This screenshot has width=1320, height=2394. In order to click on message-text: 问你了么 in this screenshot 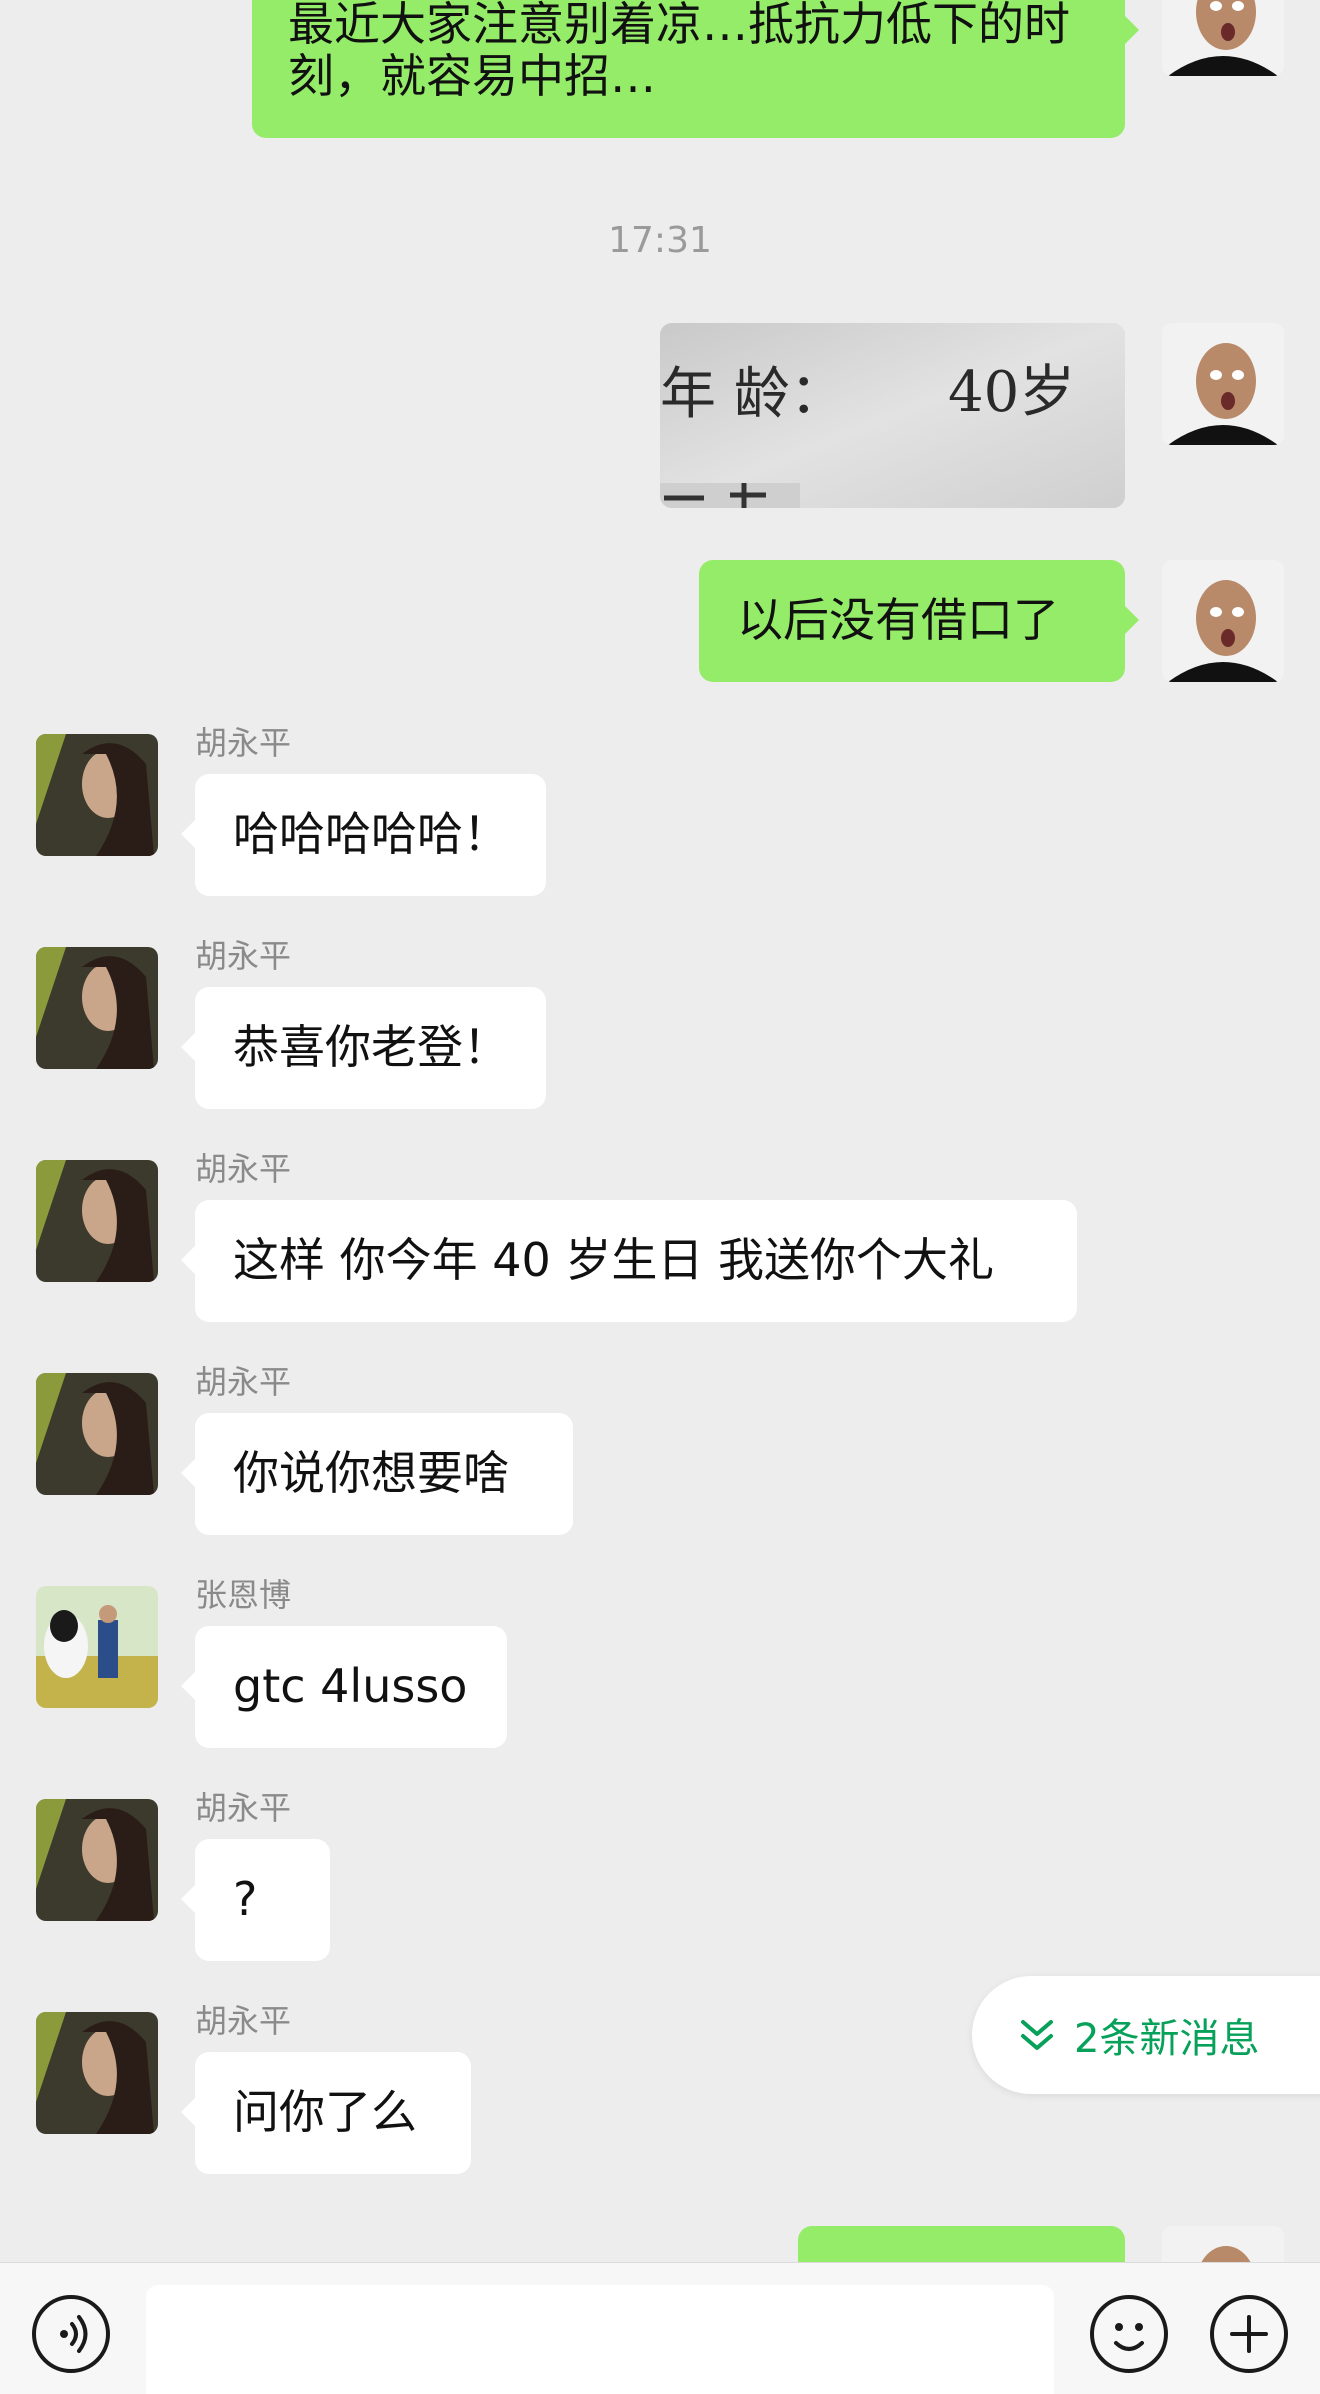, I will do `click(325, 2112)`.